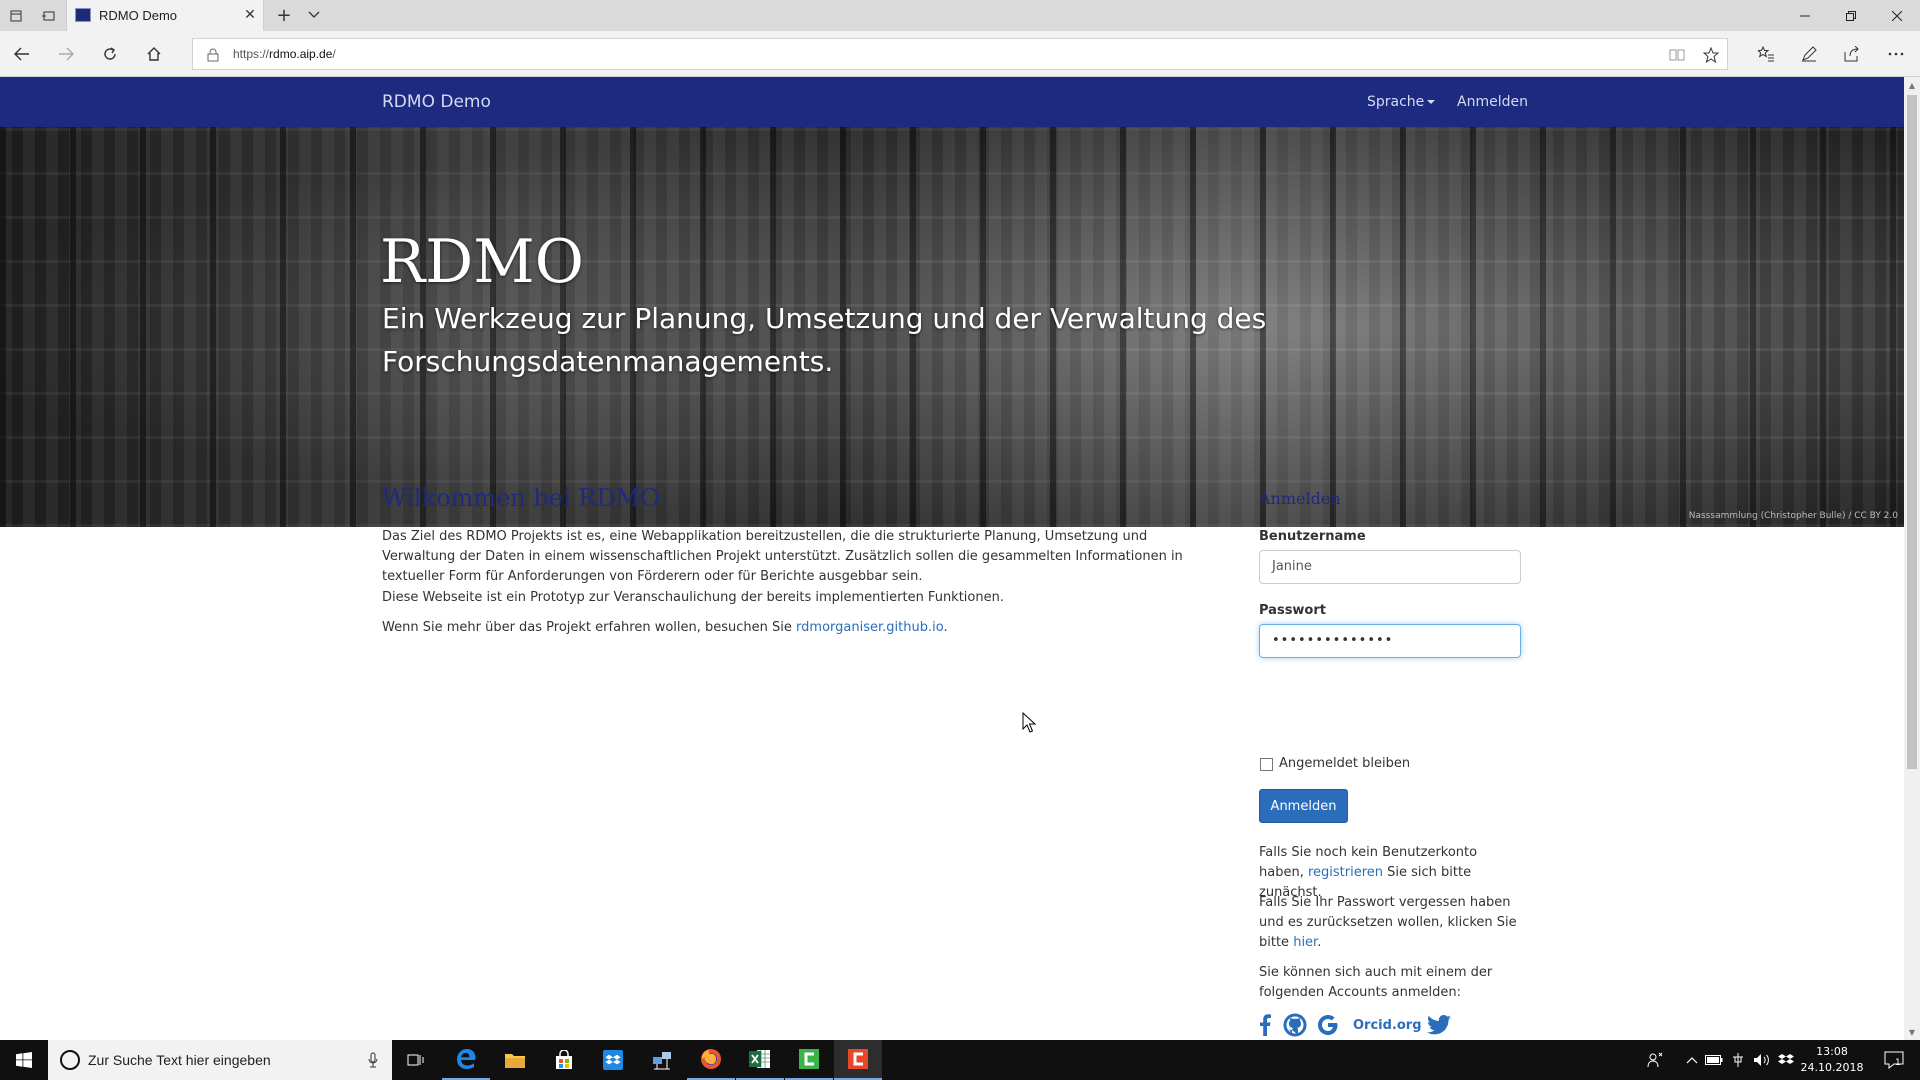  Describe the element at coordinates (869, 627) in the screenshot. I see `project-link: rdmorganiser.github.io` at that location.